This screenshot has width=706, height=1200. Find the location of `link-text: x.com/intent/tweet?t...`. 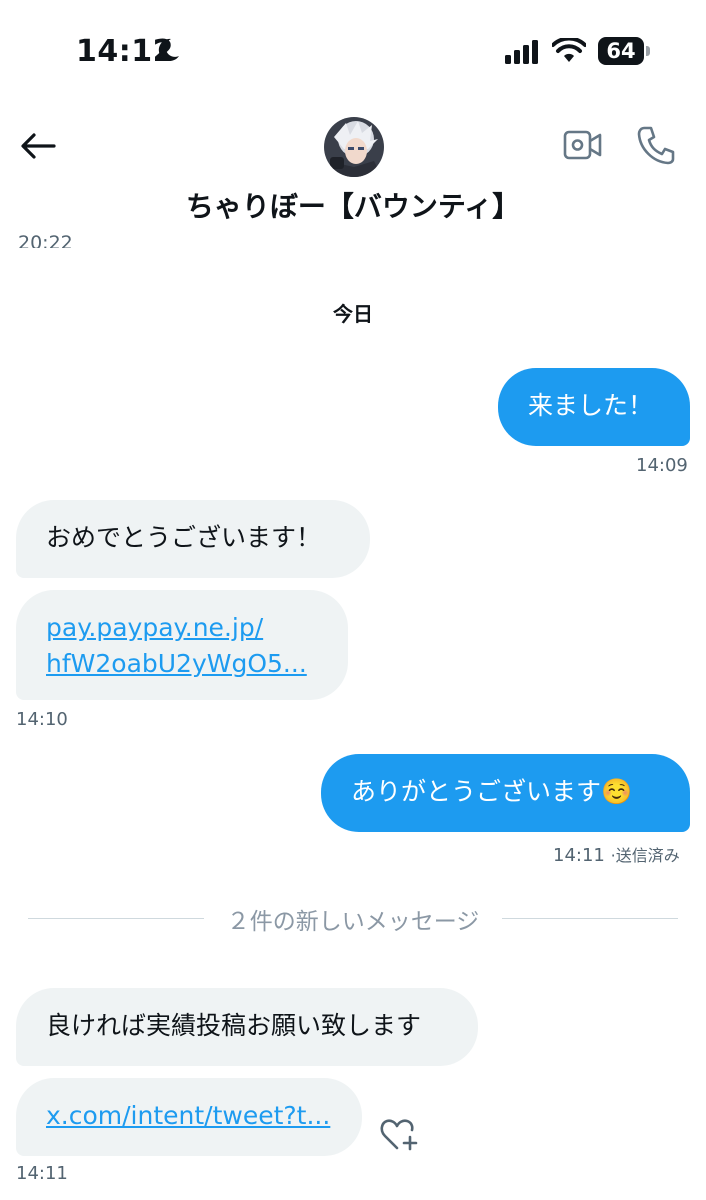

link-text: x.com/intent/tweet?t... is located at coordinates (188, 1115).